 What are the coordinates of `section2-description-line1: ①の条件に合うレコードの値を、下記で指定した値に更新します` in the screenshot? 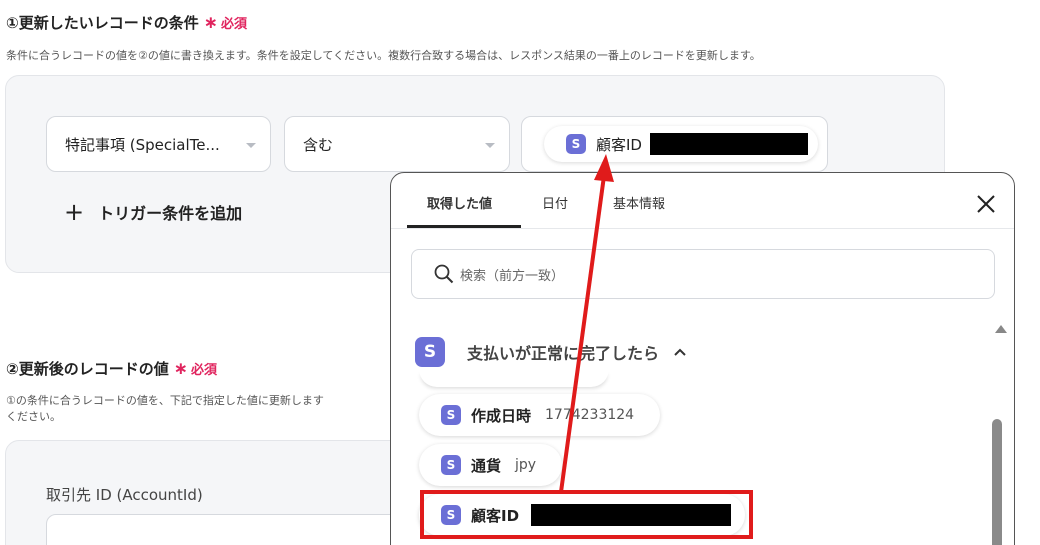 It's located at (165, 400).